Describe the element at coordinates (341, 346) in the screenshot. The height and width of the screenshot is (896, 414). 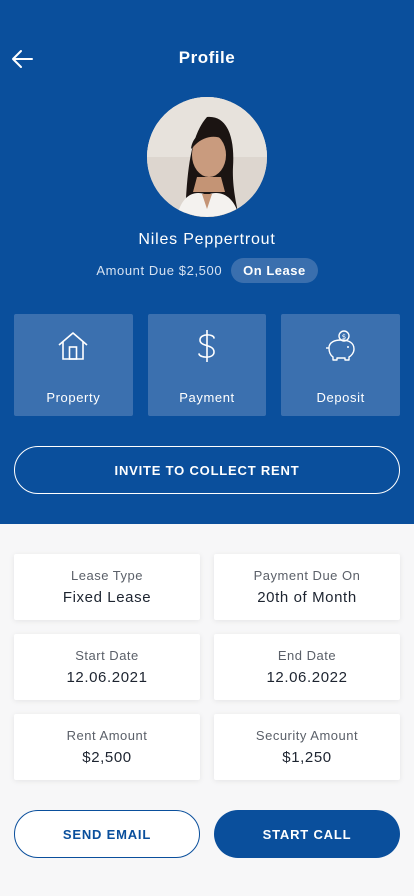
I see `piggy-bank-icon: $` at that location.